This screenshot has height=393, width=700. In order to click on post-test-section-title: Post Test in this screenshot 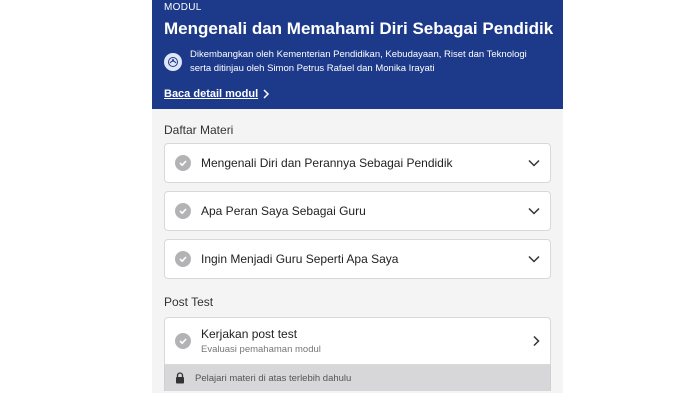, I will do `click(189, 302)`.